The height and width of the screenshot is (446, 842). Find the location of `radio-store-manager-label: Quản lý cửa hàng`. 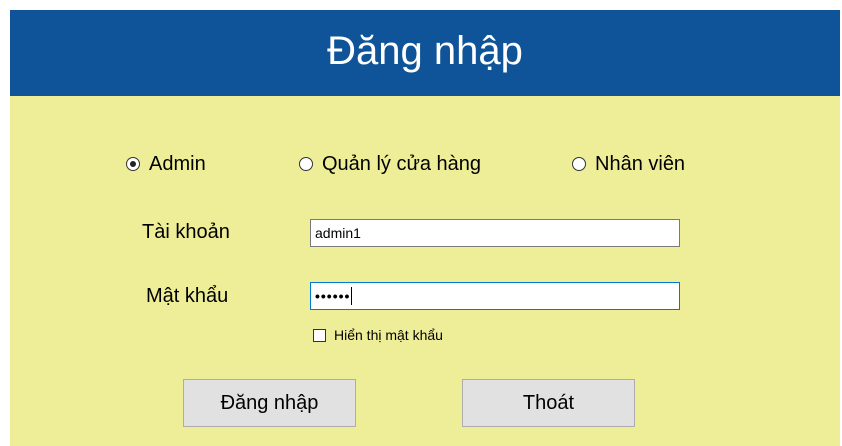

radio-store-manager-label: Quản lý cửa hàng is located at coordinates (402, 163).